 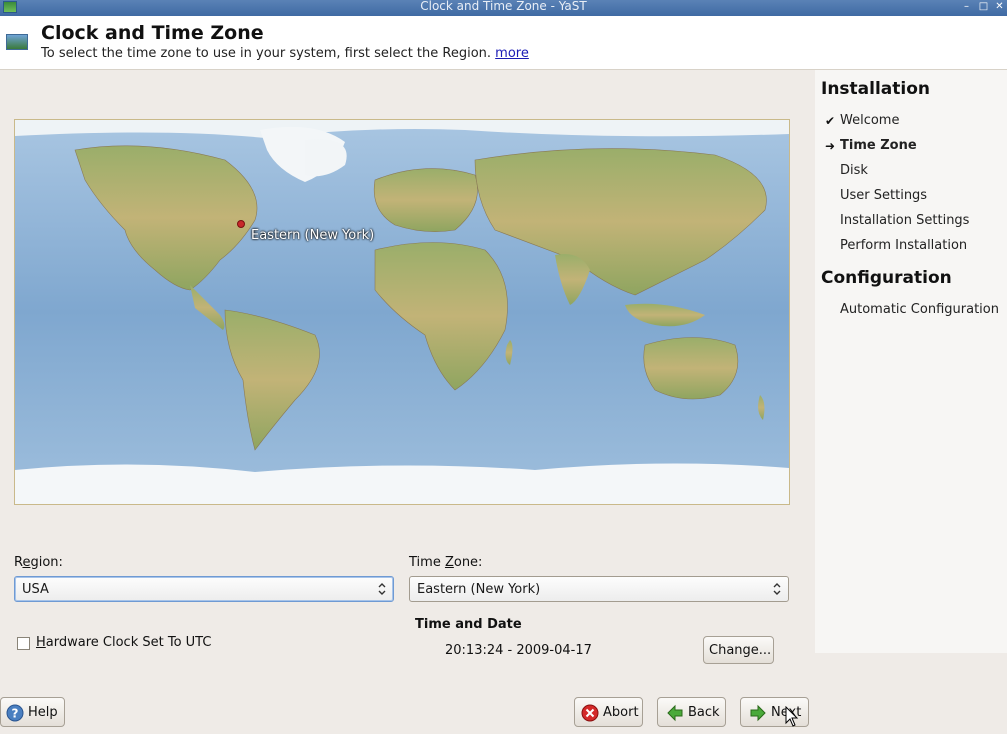 What do you see at coordinates (966, 6) in the screenshot?
I see `minimize-icon: –` at bounding box center [966, 6].